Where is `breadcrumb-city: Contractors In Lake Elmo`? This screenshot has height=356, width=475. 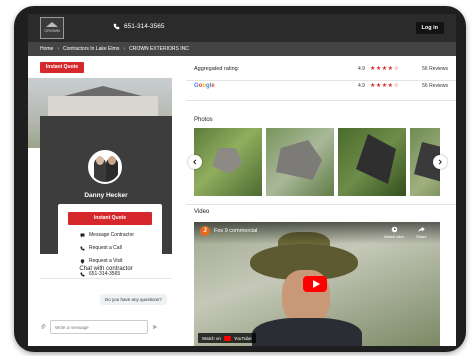
breadcrumb-city: Contractors In Lake Elmo is located at coordinates (91, 49).